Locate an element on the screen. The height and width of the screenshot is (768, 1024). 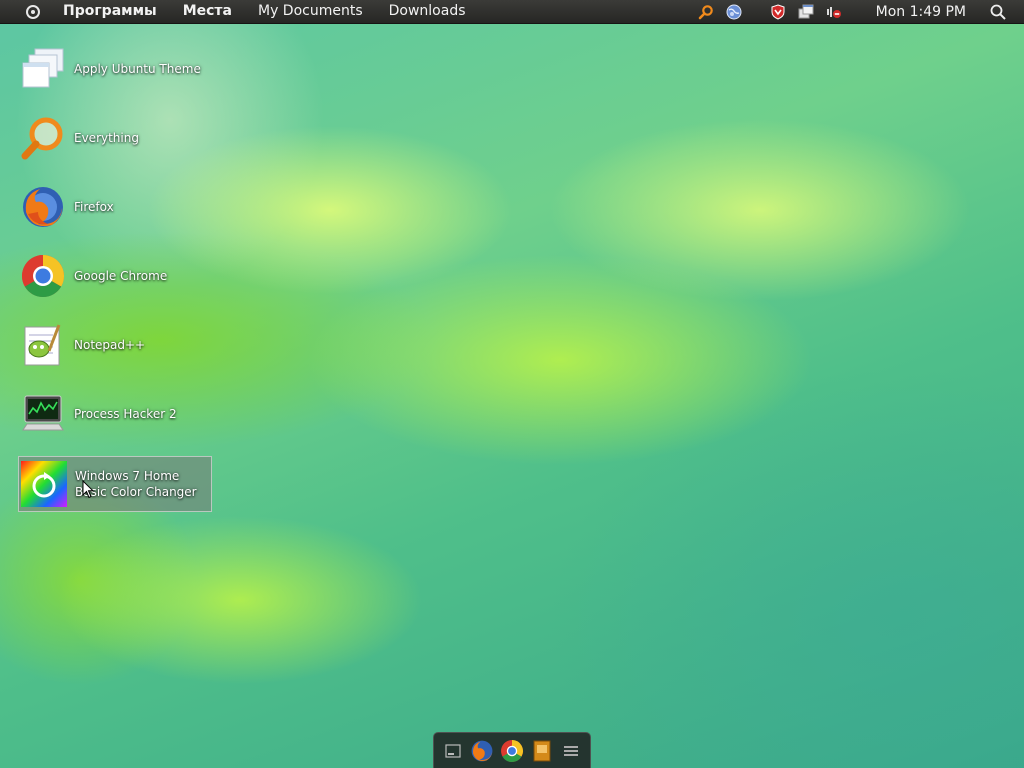
desktop-icon-everything: Everything is located at coordinates (115, 138).